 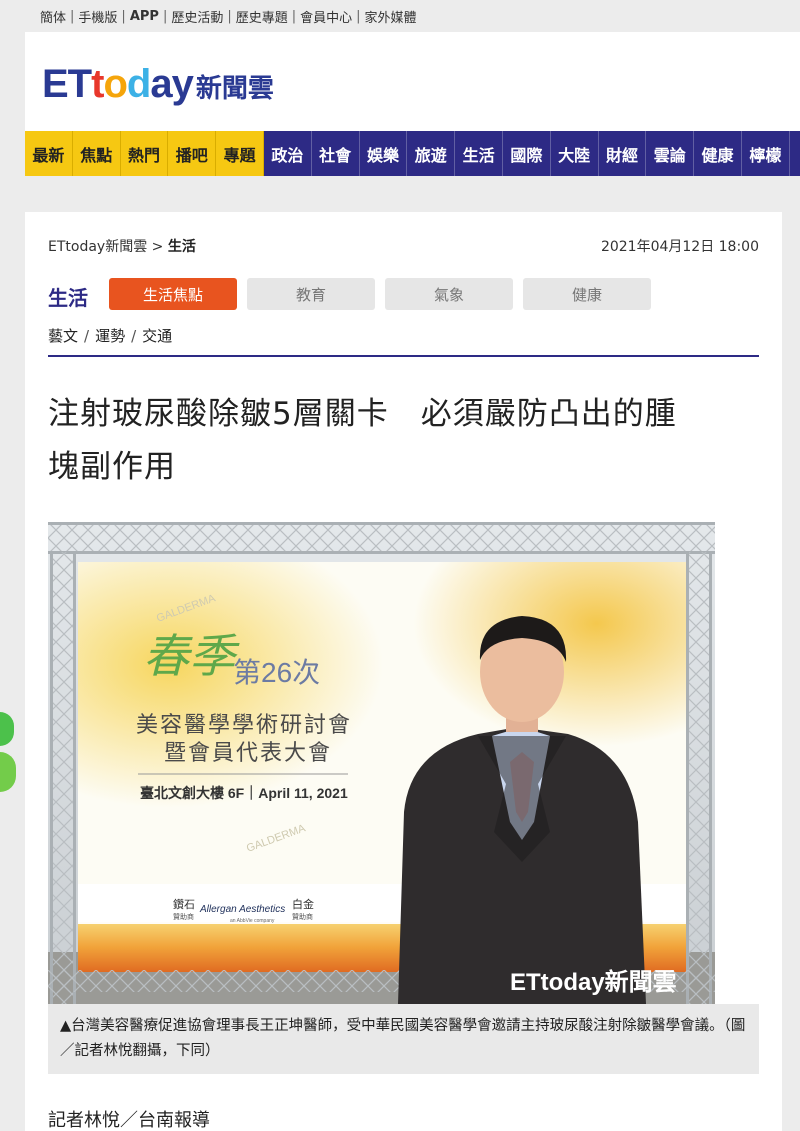 I want to click on nav-item: 大陸, so click(x=575, y=153).